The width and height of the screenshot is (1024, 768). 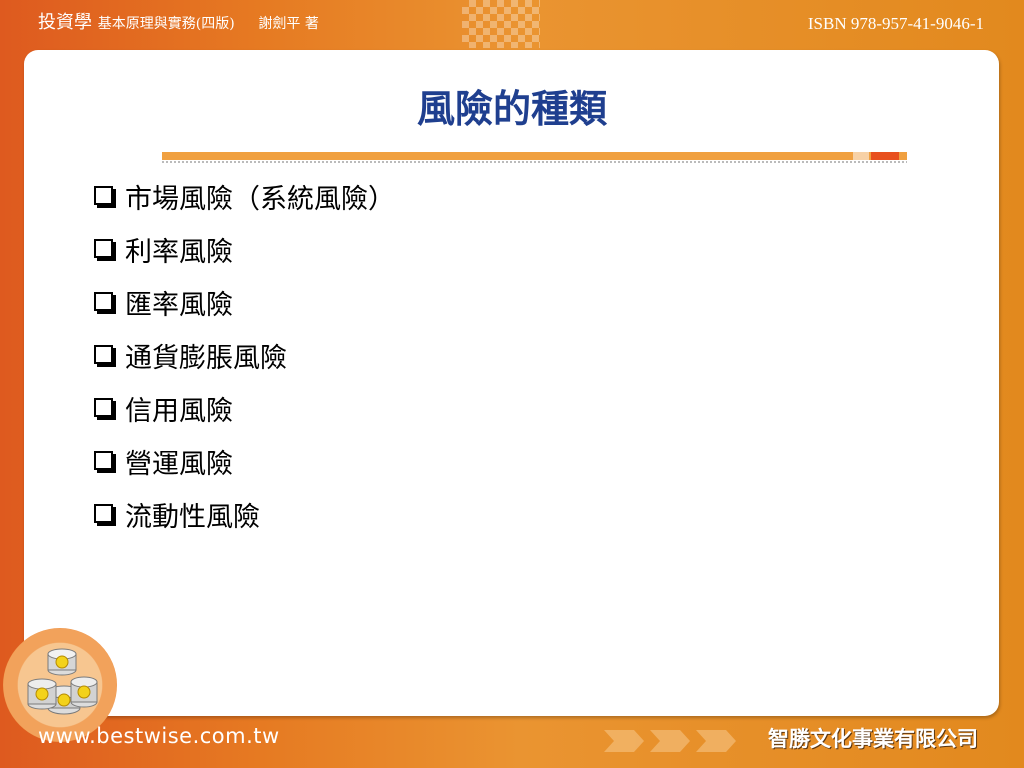 What do you see at coordinates (179, 252) in the screenshot?
I see `bullet-text: 利率風險` at bounding box center [179, 252].